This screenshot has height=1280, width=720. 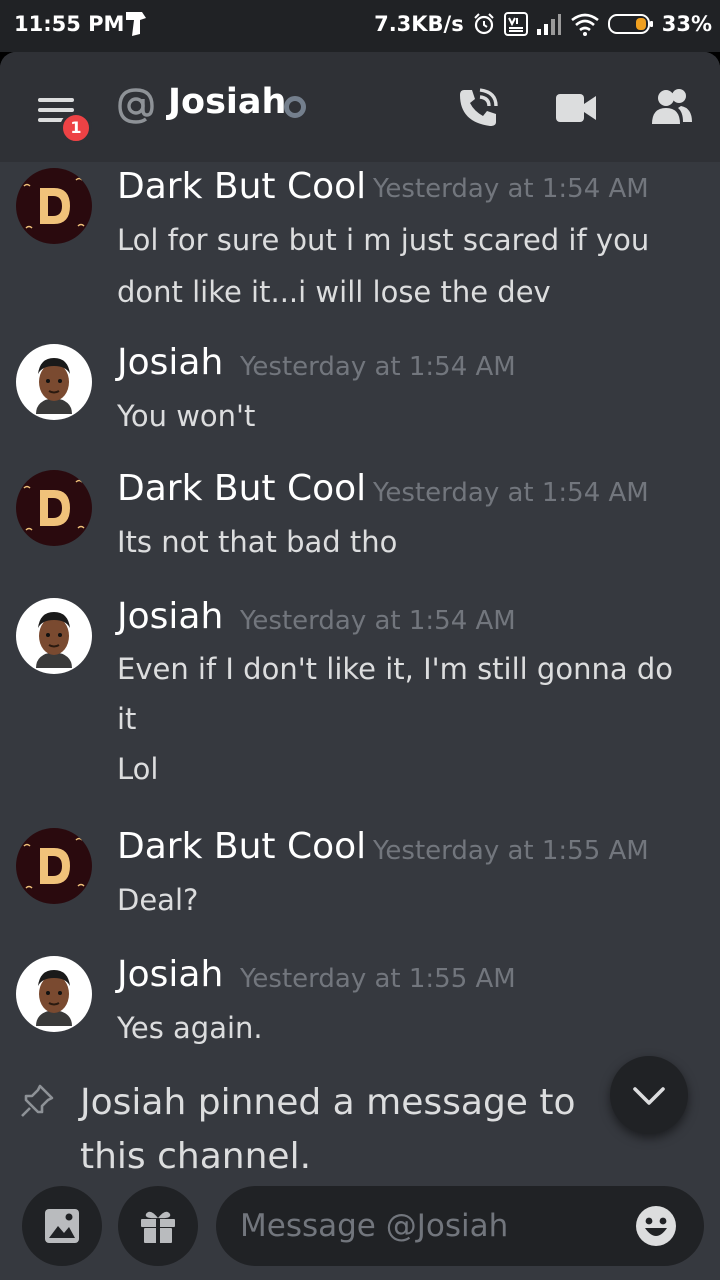 I want to click on message-content: Its not that bad tho, so click(x=407, y=542).